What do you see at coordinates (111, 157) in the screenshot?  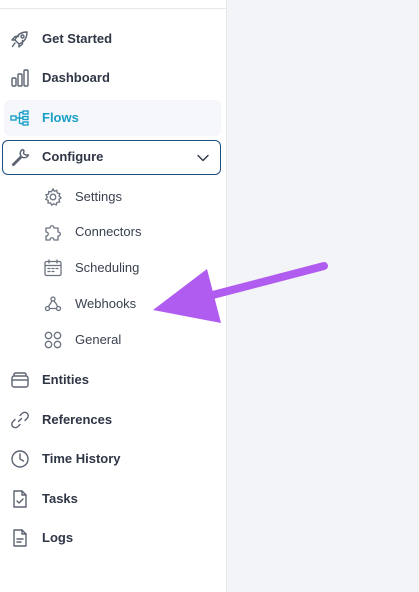 I see `nav-item-configure: Configure` at bounding box center [111, 157].